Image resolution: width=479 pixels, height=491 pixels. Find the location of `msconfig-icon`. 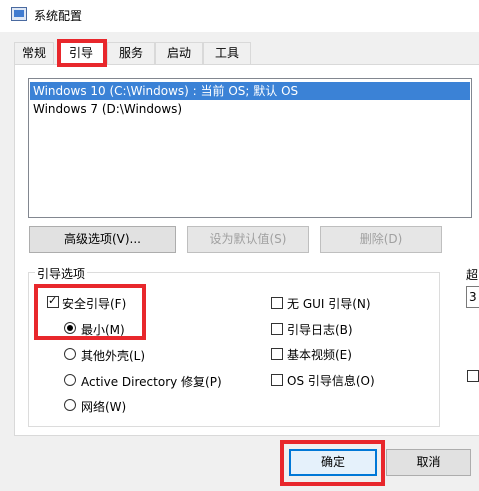

msconfig-icon is located at coordinates (19, 14).